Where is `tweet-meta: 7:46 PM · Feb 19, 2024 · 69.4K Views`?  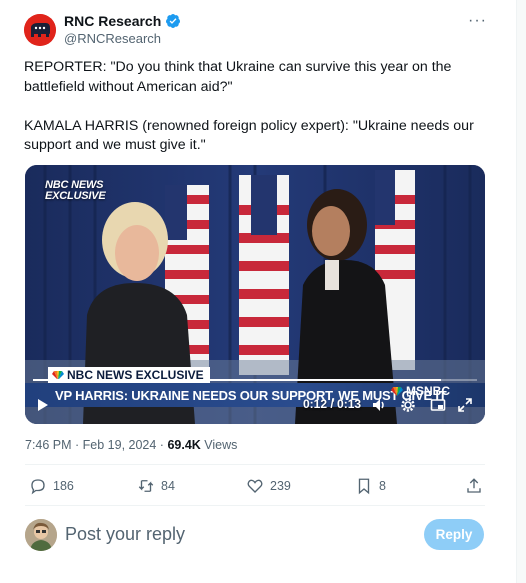 tweet-meta: 7:46 PM · Feb 19, 2024 · 69.4K Views is located at coordinates (131, 445).